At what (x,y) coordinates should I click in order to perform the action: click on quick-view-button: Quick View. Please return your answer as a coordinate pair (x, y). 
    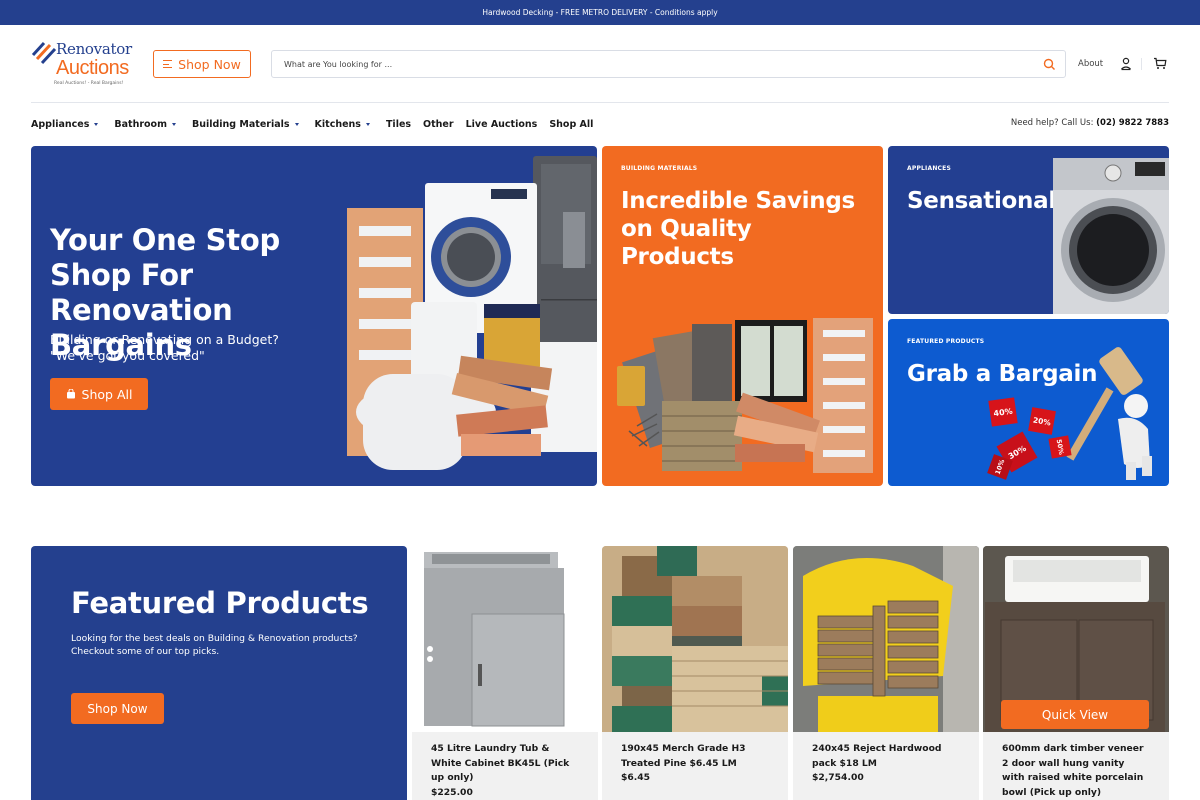
    Looking at the image, I should click on (1075, 714).